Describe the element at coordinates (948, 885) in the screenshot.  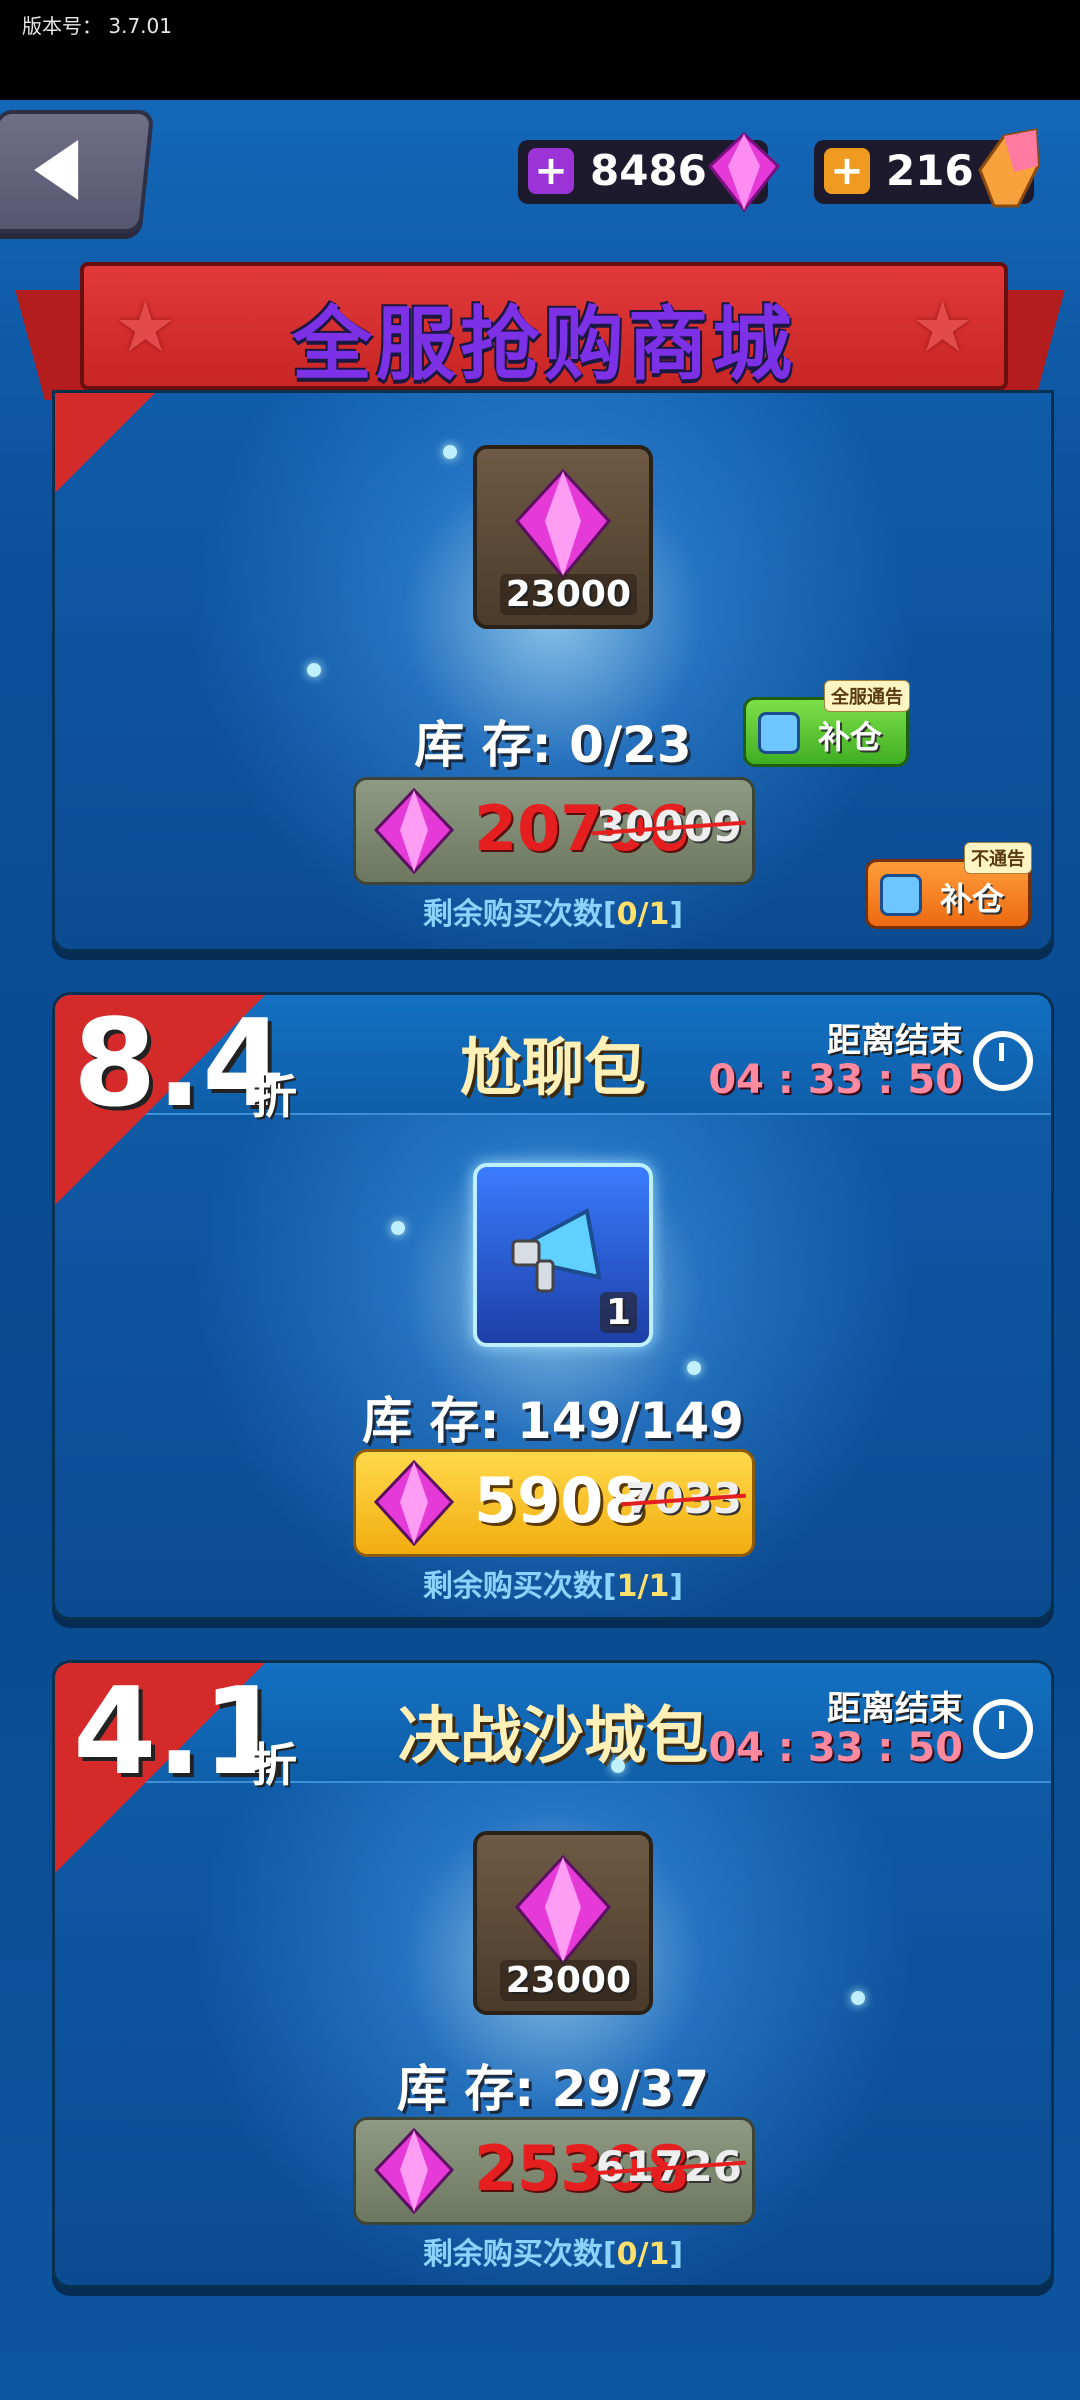
I see `restock-silent-button: 补仓 不通告` at that location.